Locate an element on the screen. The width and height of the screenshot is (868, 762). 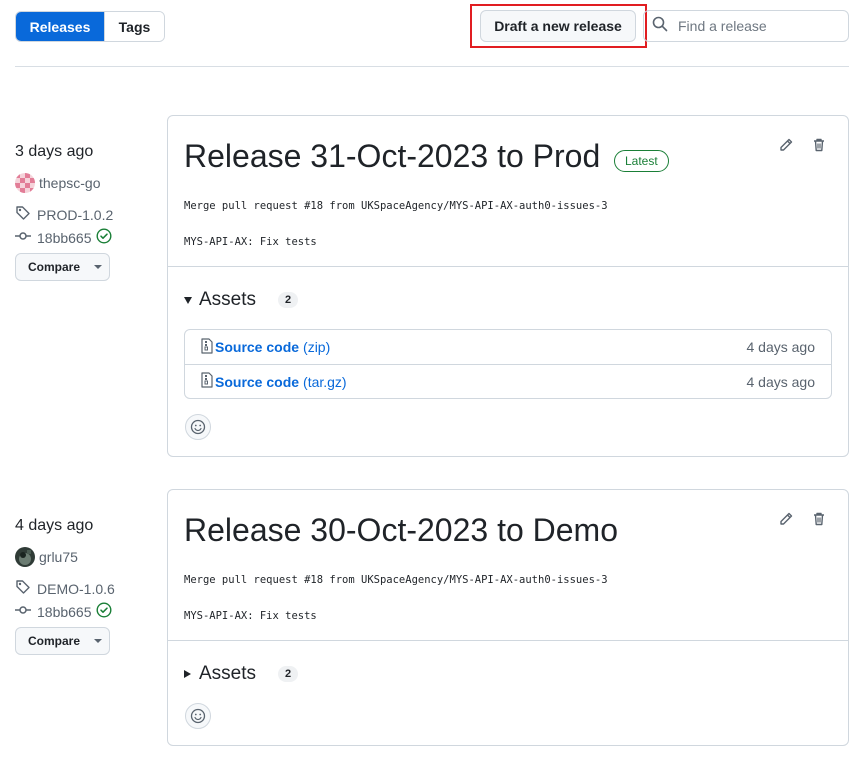
release-title: Release 30-Oct-2023 to Demo is located at coordinates (401, 530).